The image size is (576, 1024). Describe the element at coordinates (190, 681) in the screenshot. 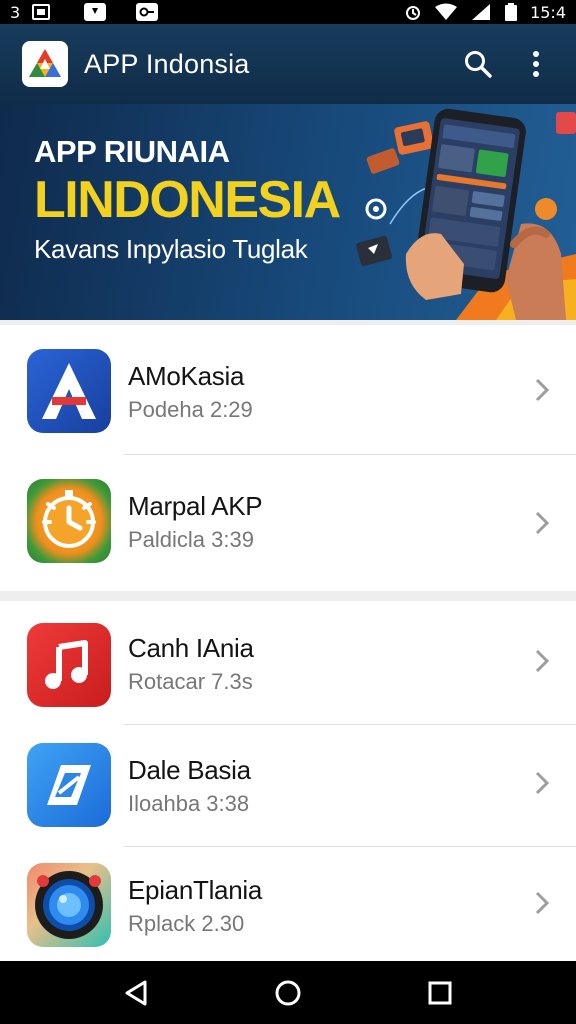

I see `app-meta: Rotacar 7.3s` at that location.